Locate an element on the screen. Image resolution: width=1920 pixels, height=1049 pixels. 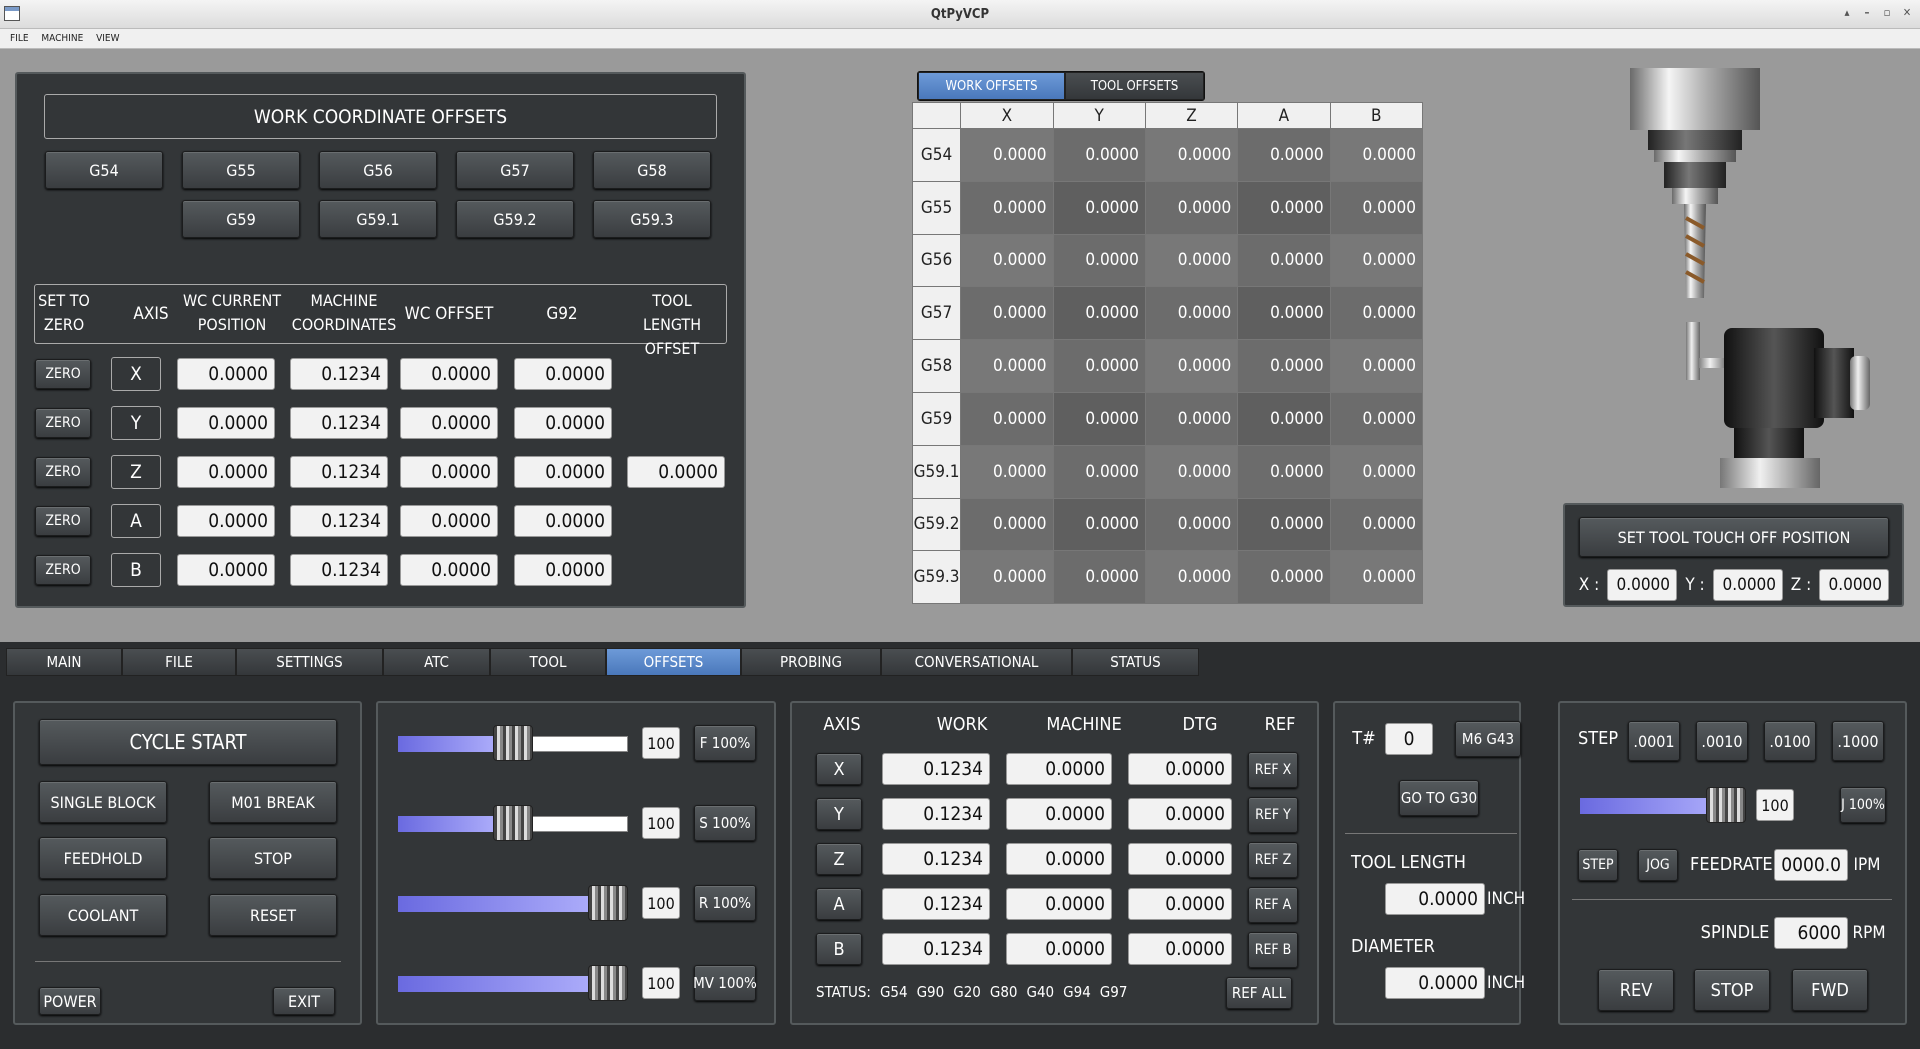
dro-axis-button: Z is located at coordinates (839, 859).